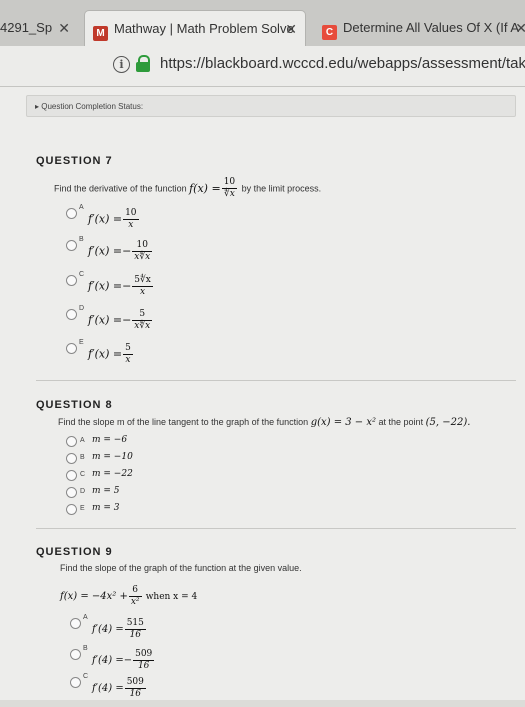  I want to click on option-expression: m = 5, so click(106, 491).